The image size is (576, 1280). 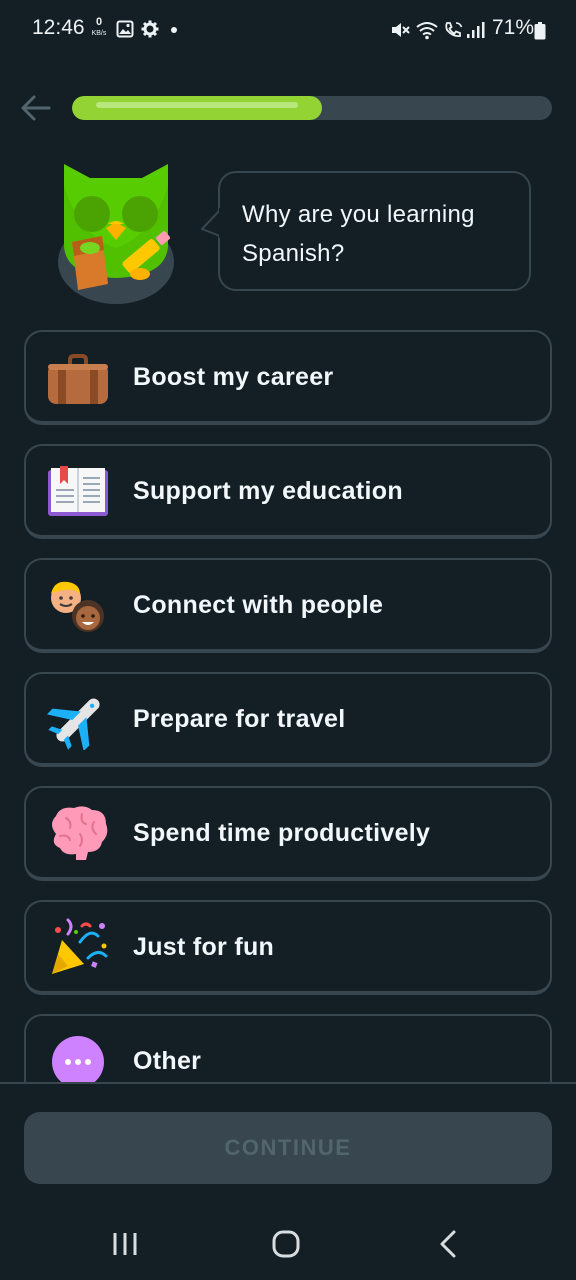 What do you see at coordinates (36, 108) in the screenshot?
I see `back-arrow-button` at bounding box center [36, 108].